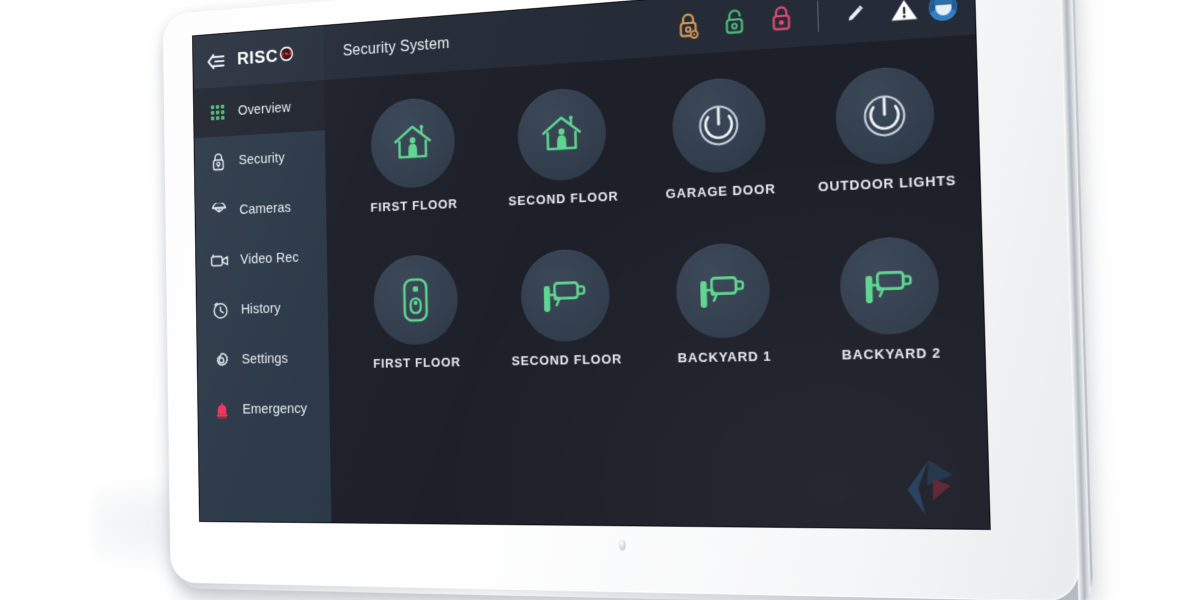 This screenshot has height=600, width=1200. What do you see at coordinates (930, 488) in the screenshot?
I see `abstract-diamond-watermark-icon` at bounding box center [930, 488].